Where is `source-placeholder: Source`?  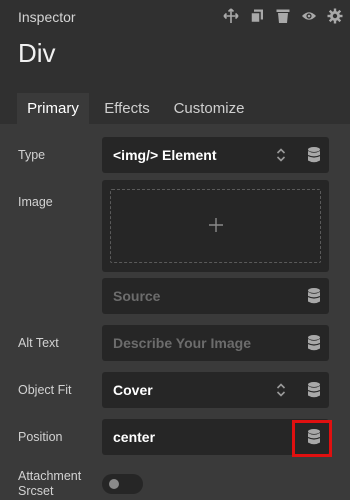 source-placeholder: Source is located at coordinates (137, 296).